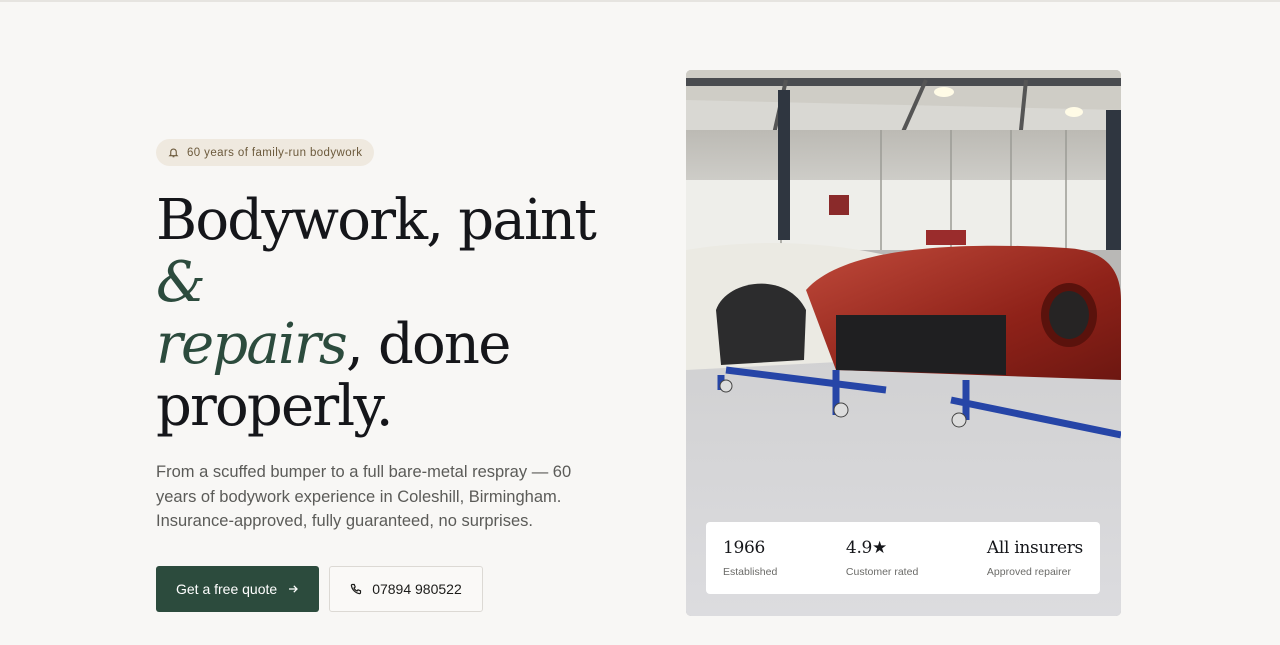 The height and width of the screenshot is (645, 1280). Describe the element at coordinates (356, 588) in the screenshot. I see `phone-icon` at that location.